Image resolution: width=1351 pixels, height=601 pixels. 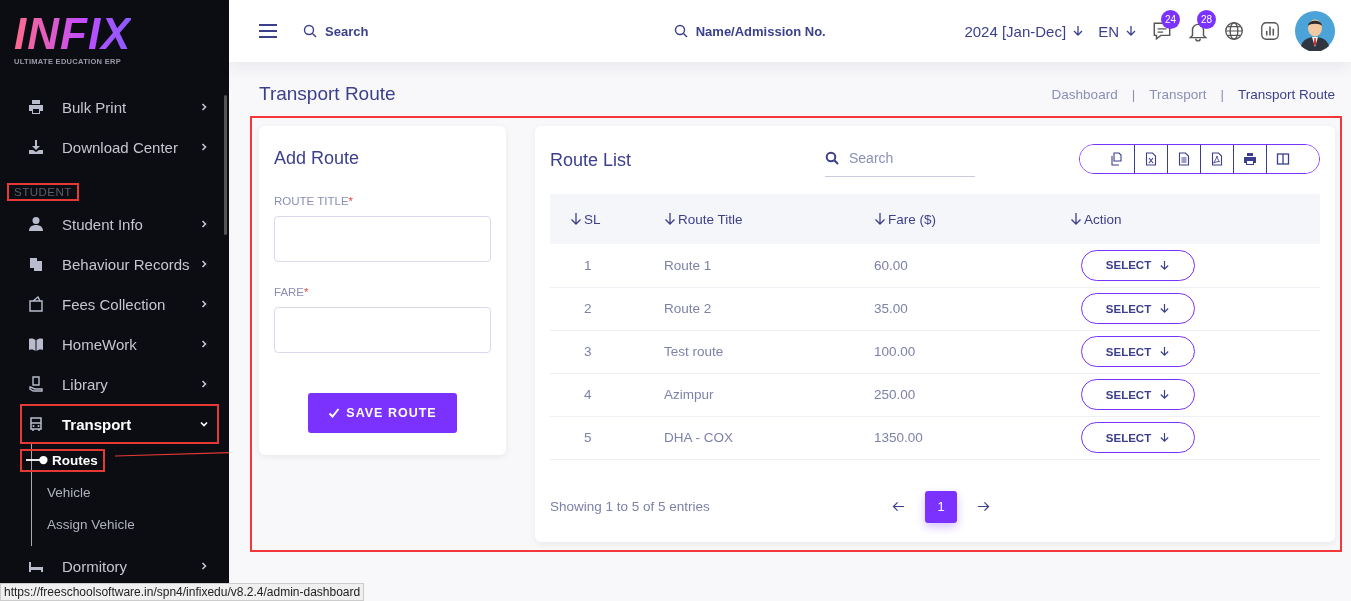 What do you see at coordinates (588, 265) in the screenshot?
I see `table-cell: 1` at bounding box center [588, 265].